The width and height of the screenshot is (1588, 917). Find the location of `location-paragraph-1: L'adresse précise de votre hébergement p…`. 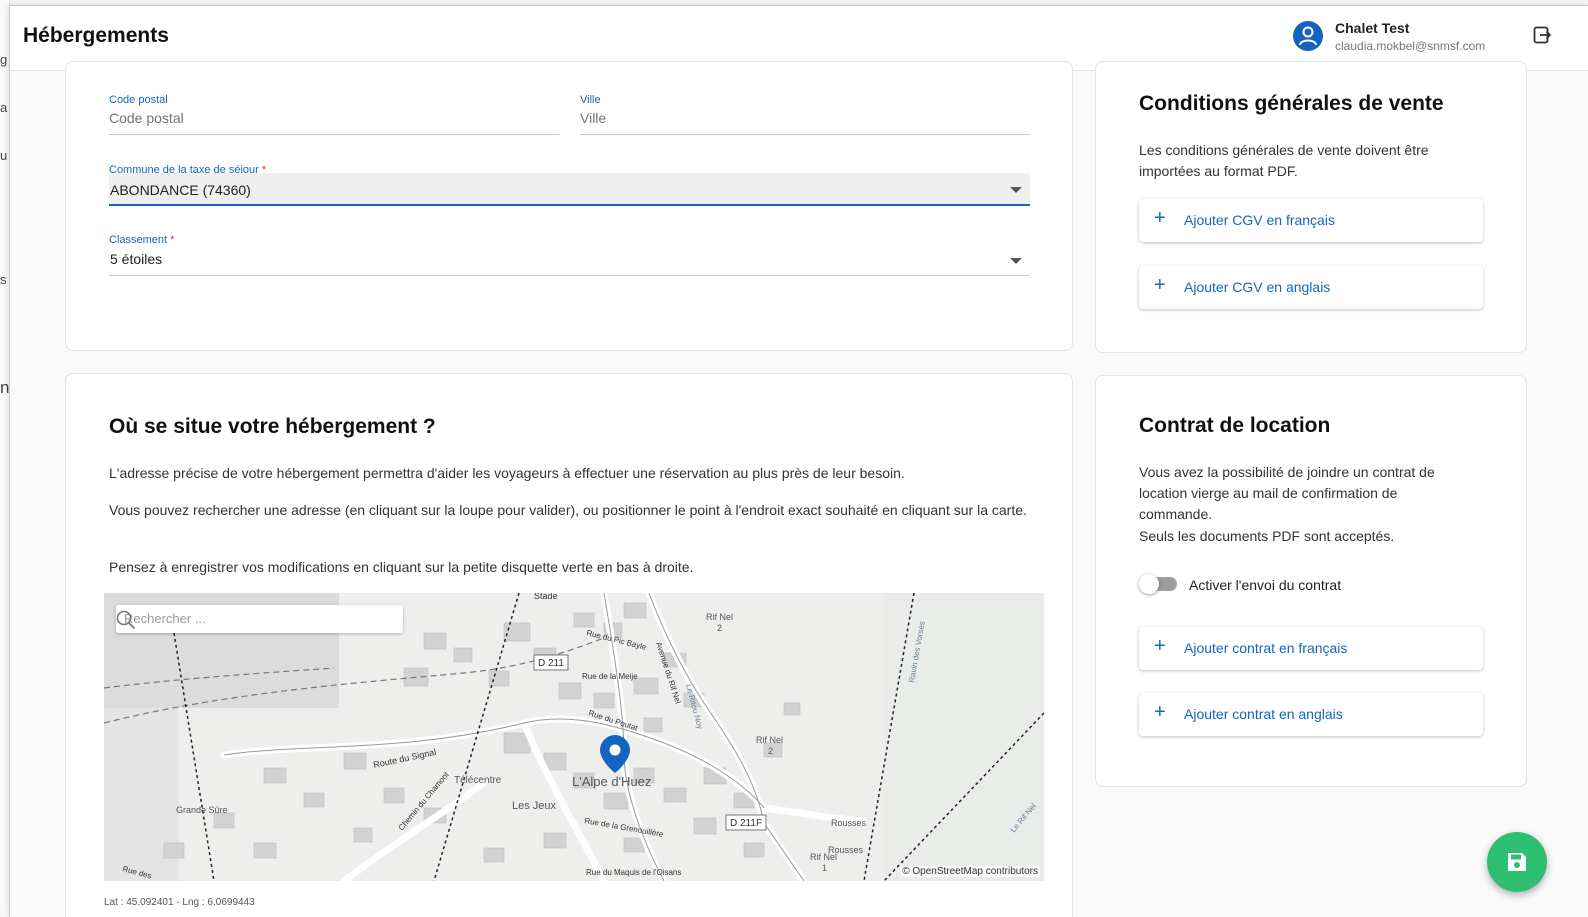

location-paragraph-1: L'adresse précise de votre hébergement p… is located at coordinates (507, 473).